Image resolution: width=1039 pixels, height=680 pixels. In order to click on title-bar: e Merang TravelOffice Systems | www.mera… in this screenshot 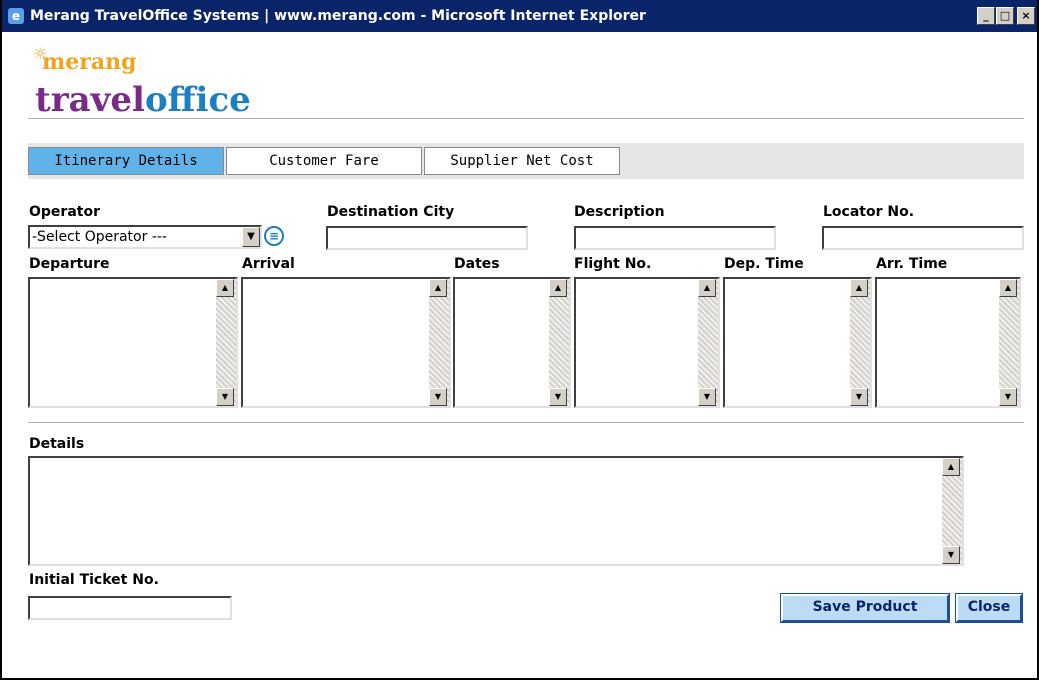, I will do `click(519, 16)`.